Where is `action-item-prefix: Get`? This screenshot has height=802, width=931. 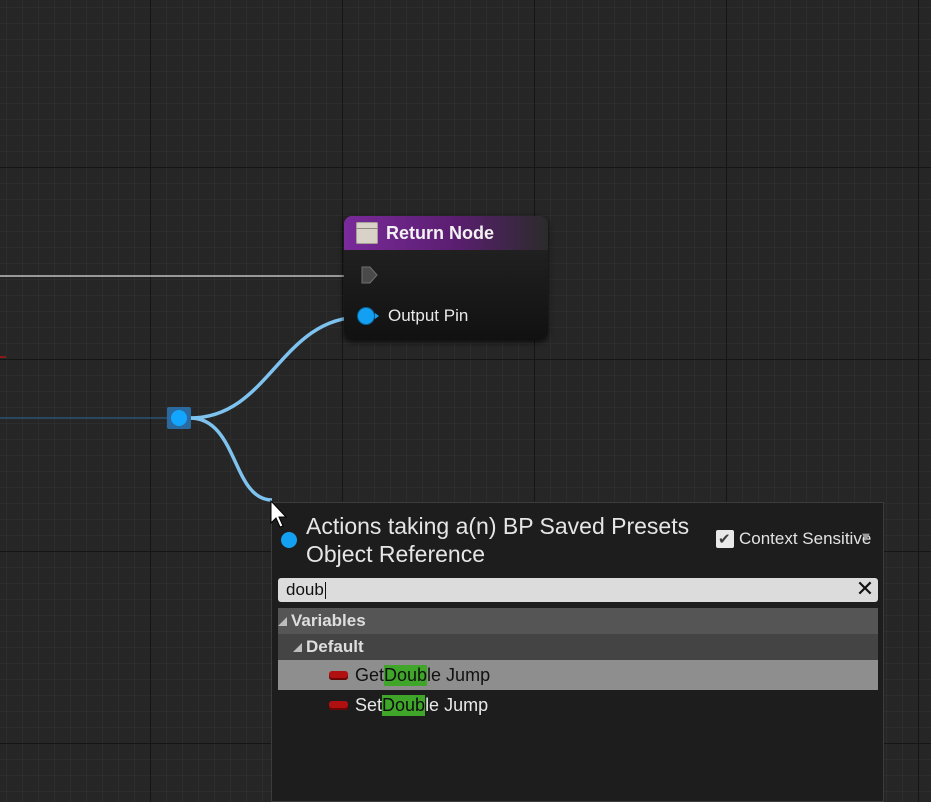
action-item-prefix: Get is located at coordinates (370, 674).